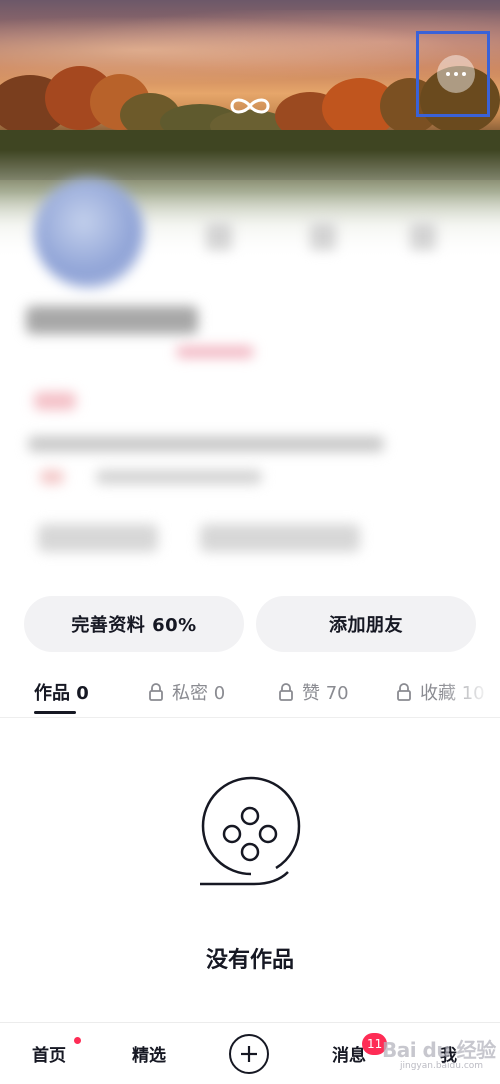  Describe the element at coordinates (323, 236) in the screenshot. I see `stat-followers` at that location.